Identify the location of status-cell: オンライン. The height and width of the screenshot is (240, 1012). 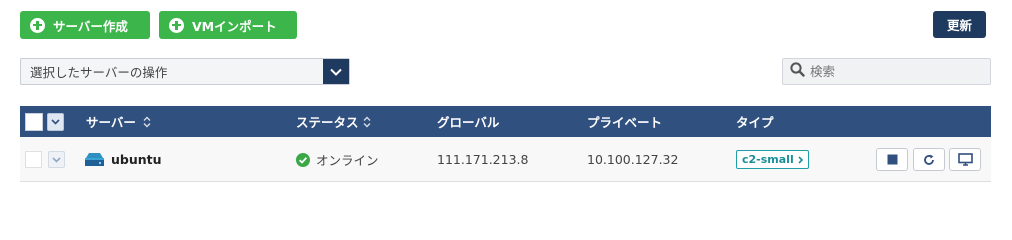
(337, 159).